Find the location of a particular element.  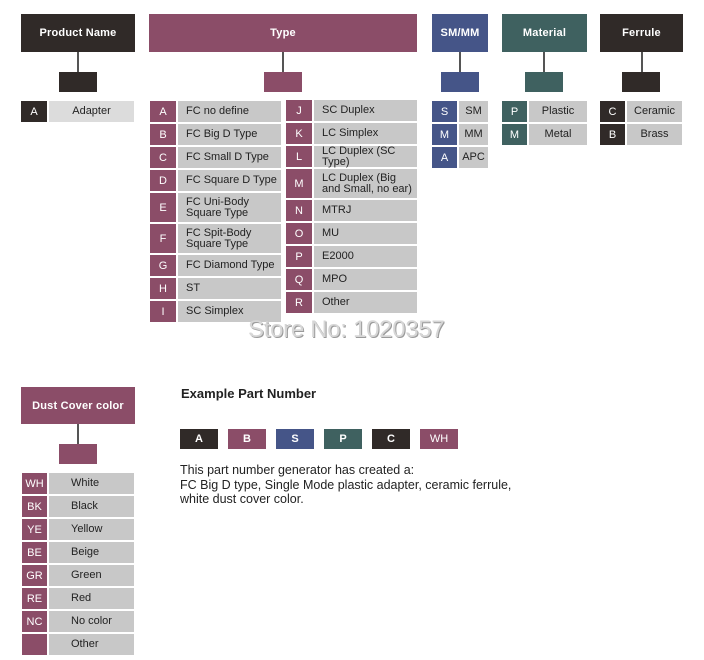

material-row: M Metal is located at coordinates (544, 134).